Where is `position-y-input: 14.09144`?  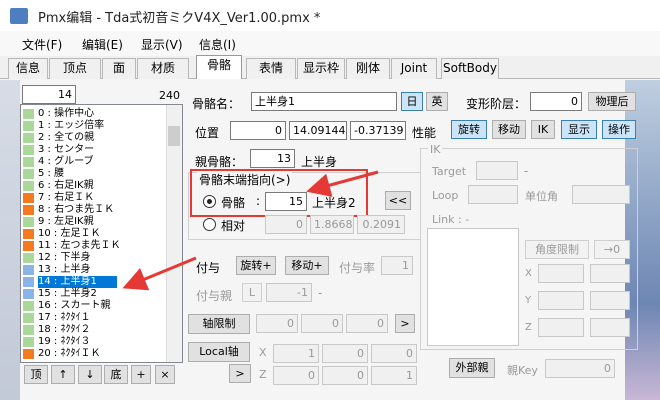
position-y-input: 14.09144 is located at coordinates (318, 130).